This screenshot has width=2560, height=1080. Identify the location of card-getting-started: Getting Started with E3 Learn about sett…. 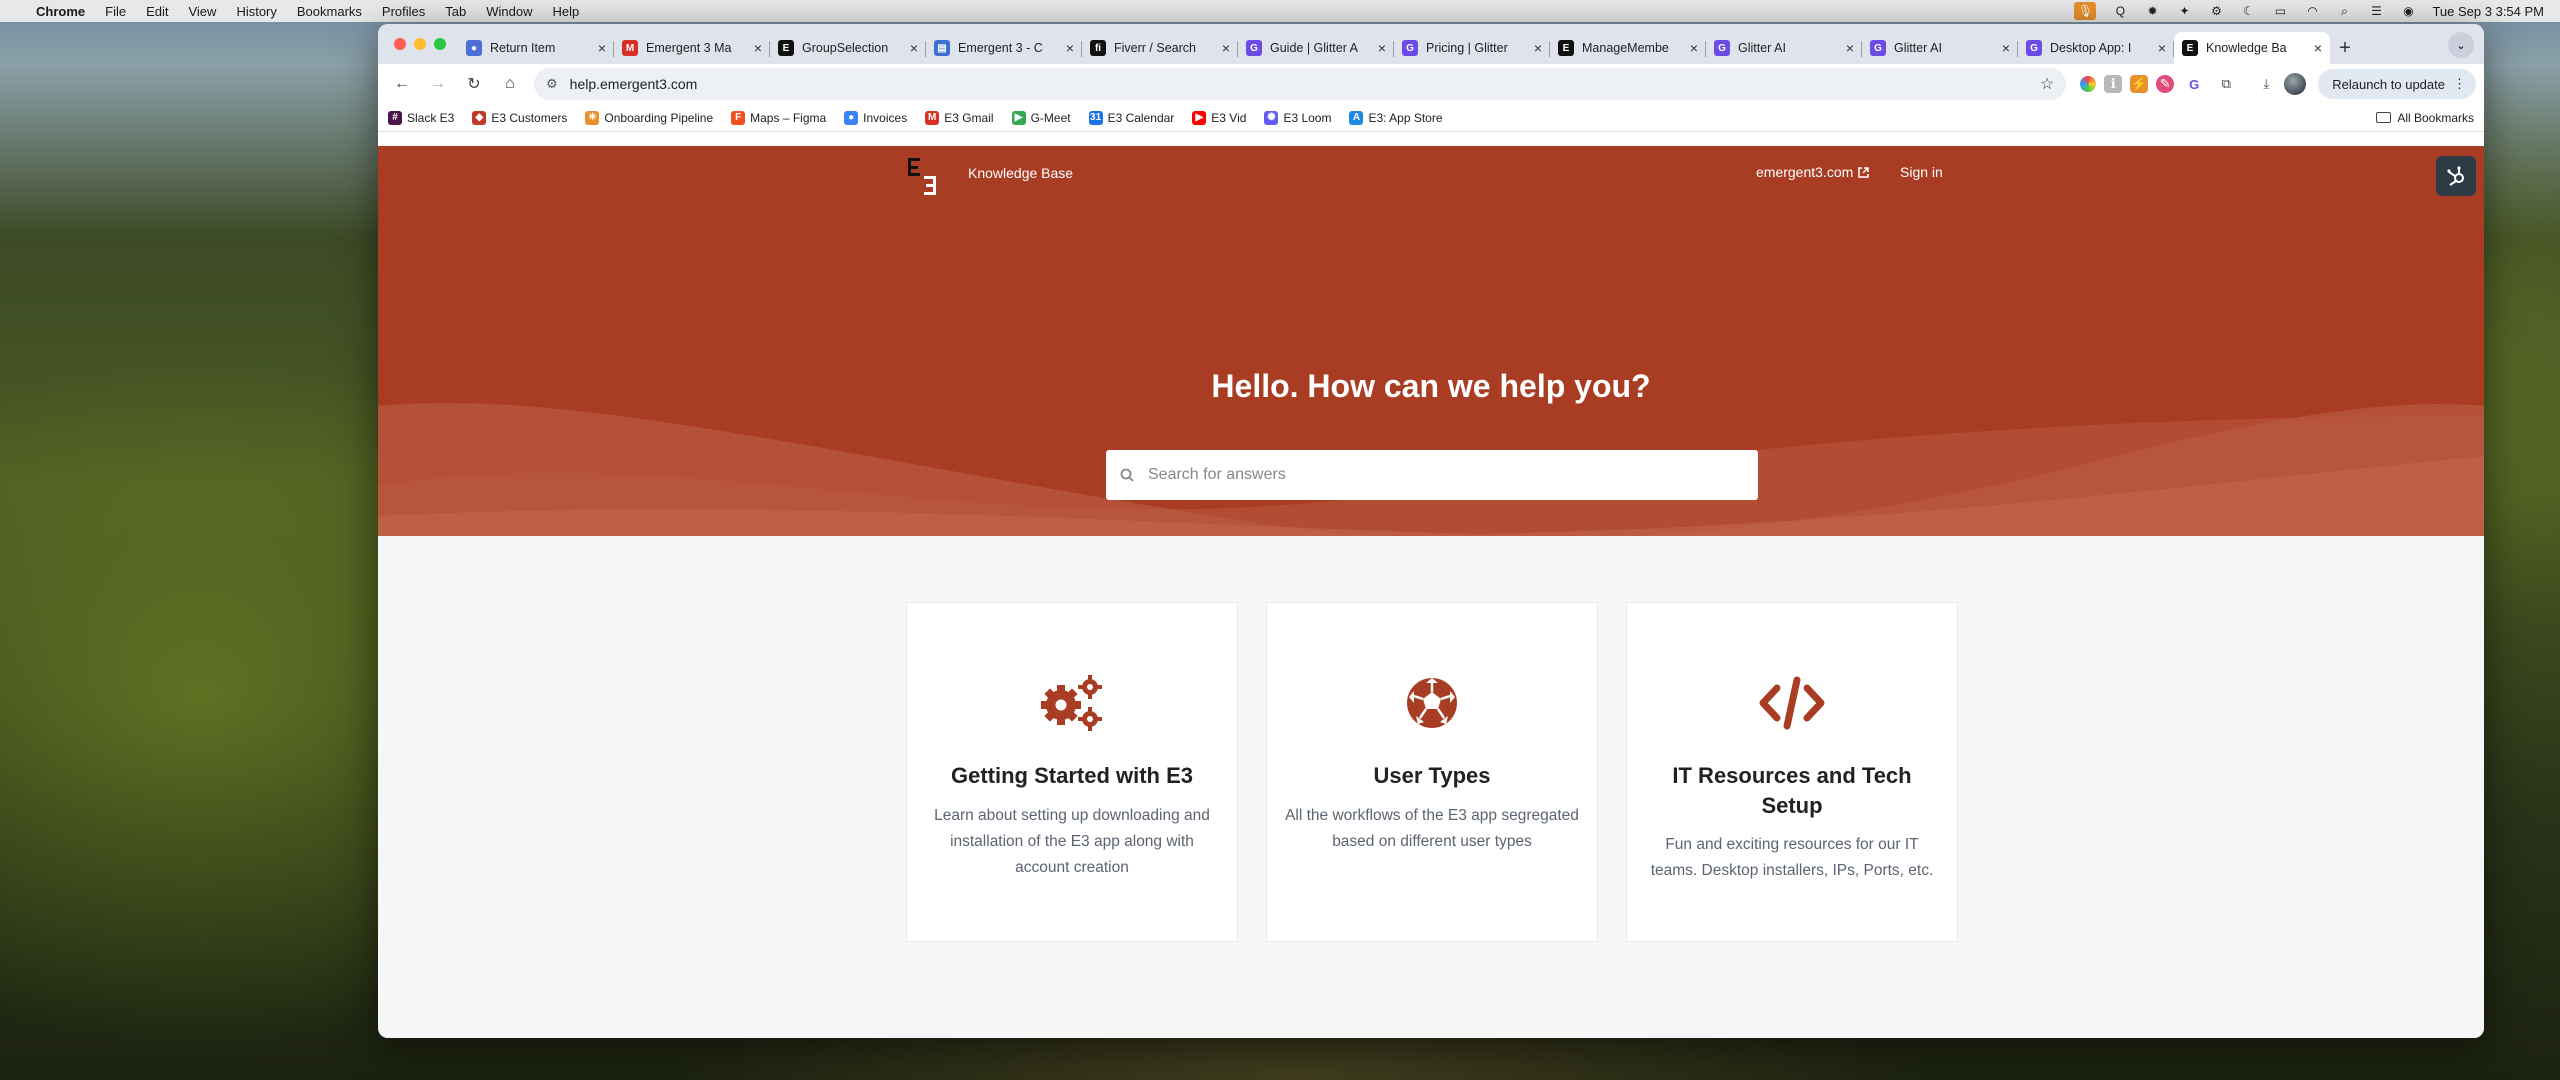
(1072, 772).